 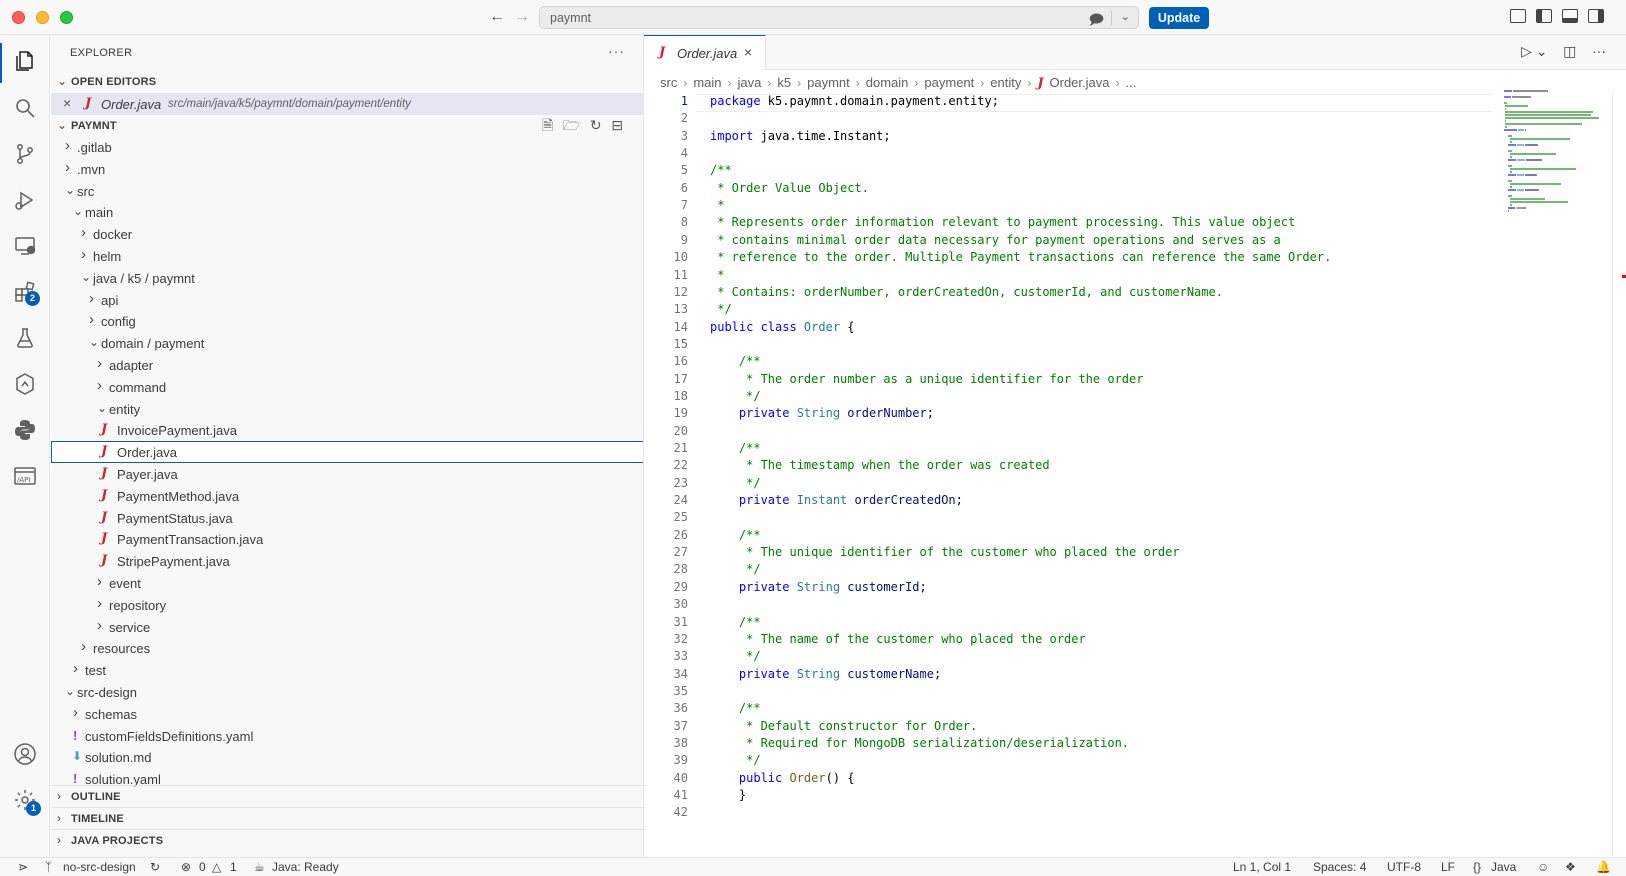 What do you see at coordinates (596, 125) in the screenshot?
I see `refresh-icon: ↻` at bounding box center [596, 125].